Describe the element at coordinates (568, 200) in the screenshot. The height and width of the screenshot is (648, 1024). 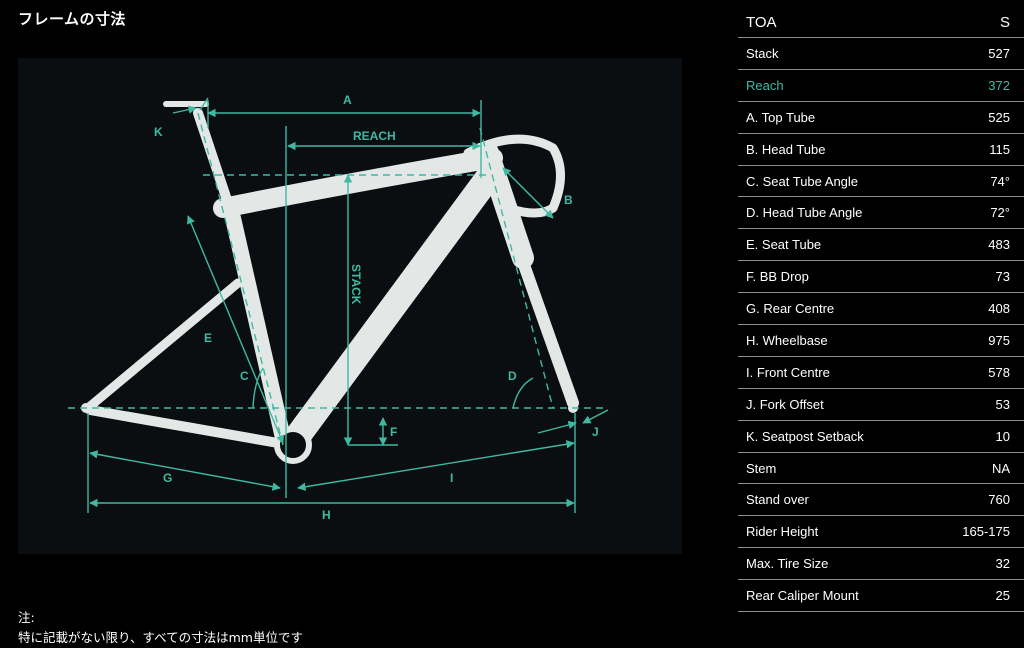
I see `label-b: B` at that location.